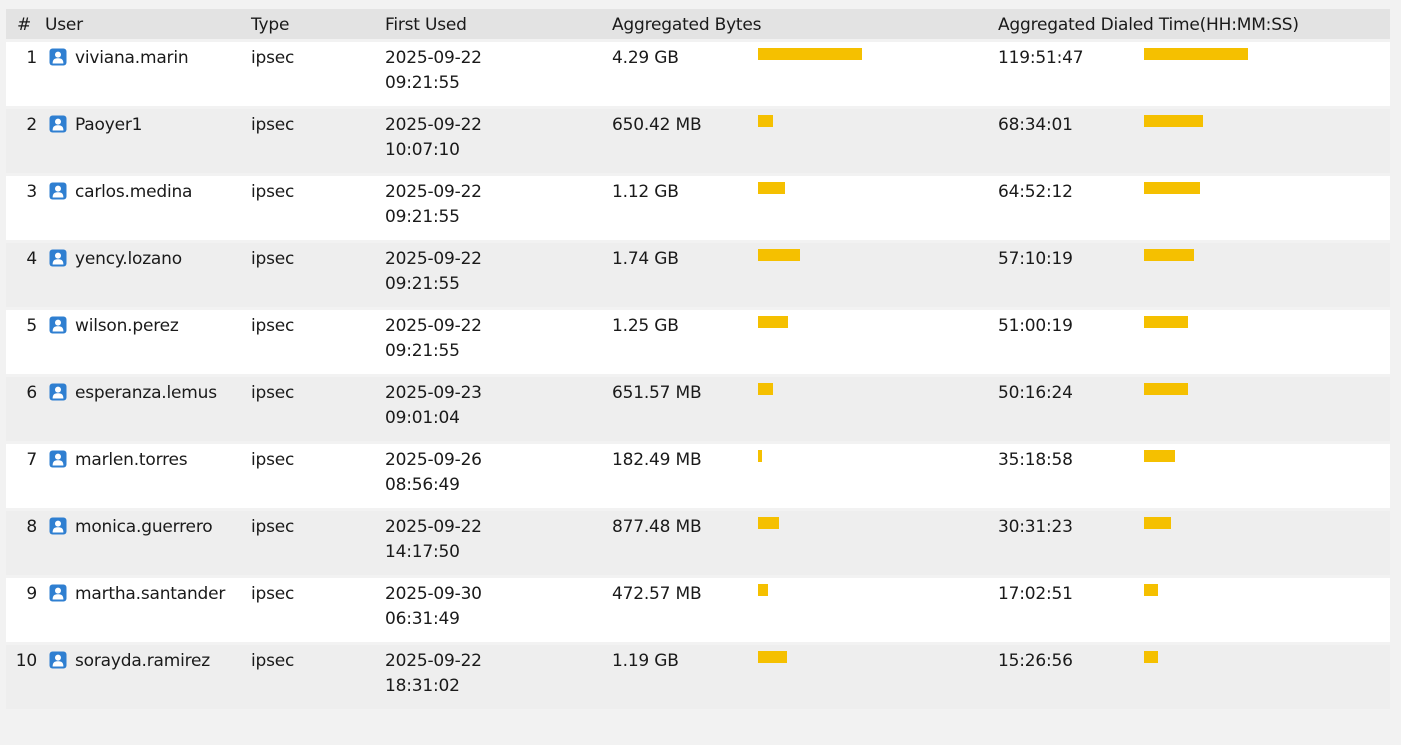  Describe the element at coordinates (802, 141) in the screenshot. I see `aggregated-bytes-cell: 650.42 MB` at that location.